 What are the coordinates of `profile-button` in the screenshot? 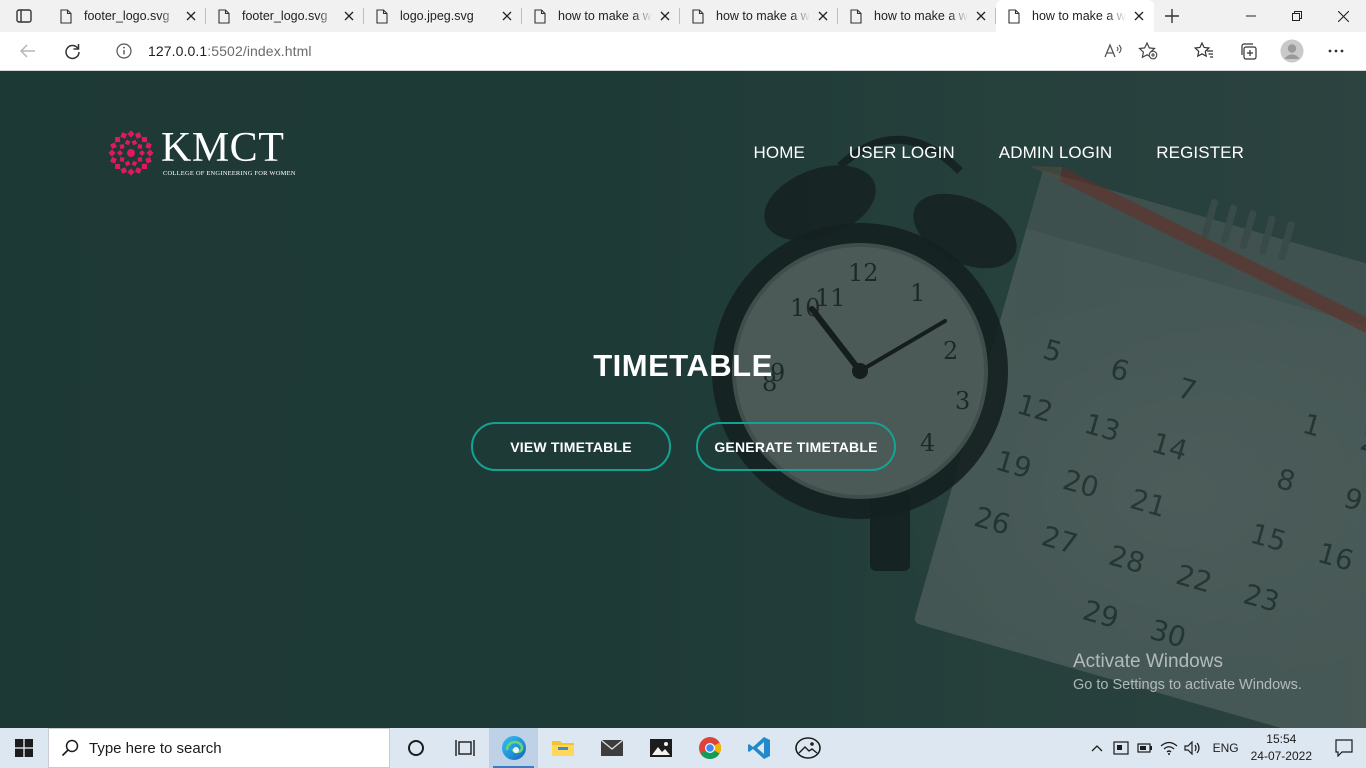 It's located at (1292, 51).